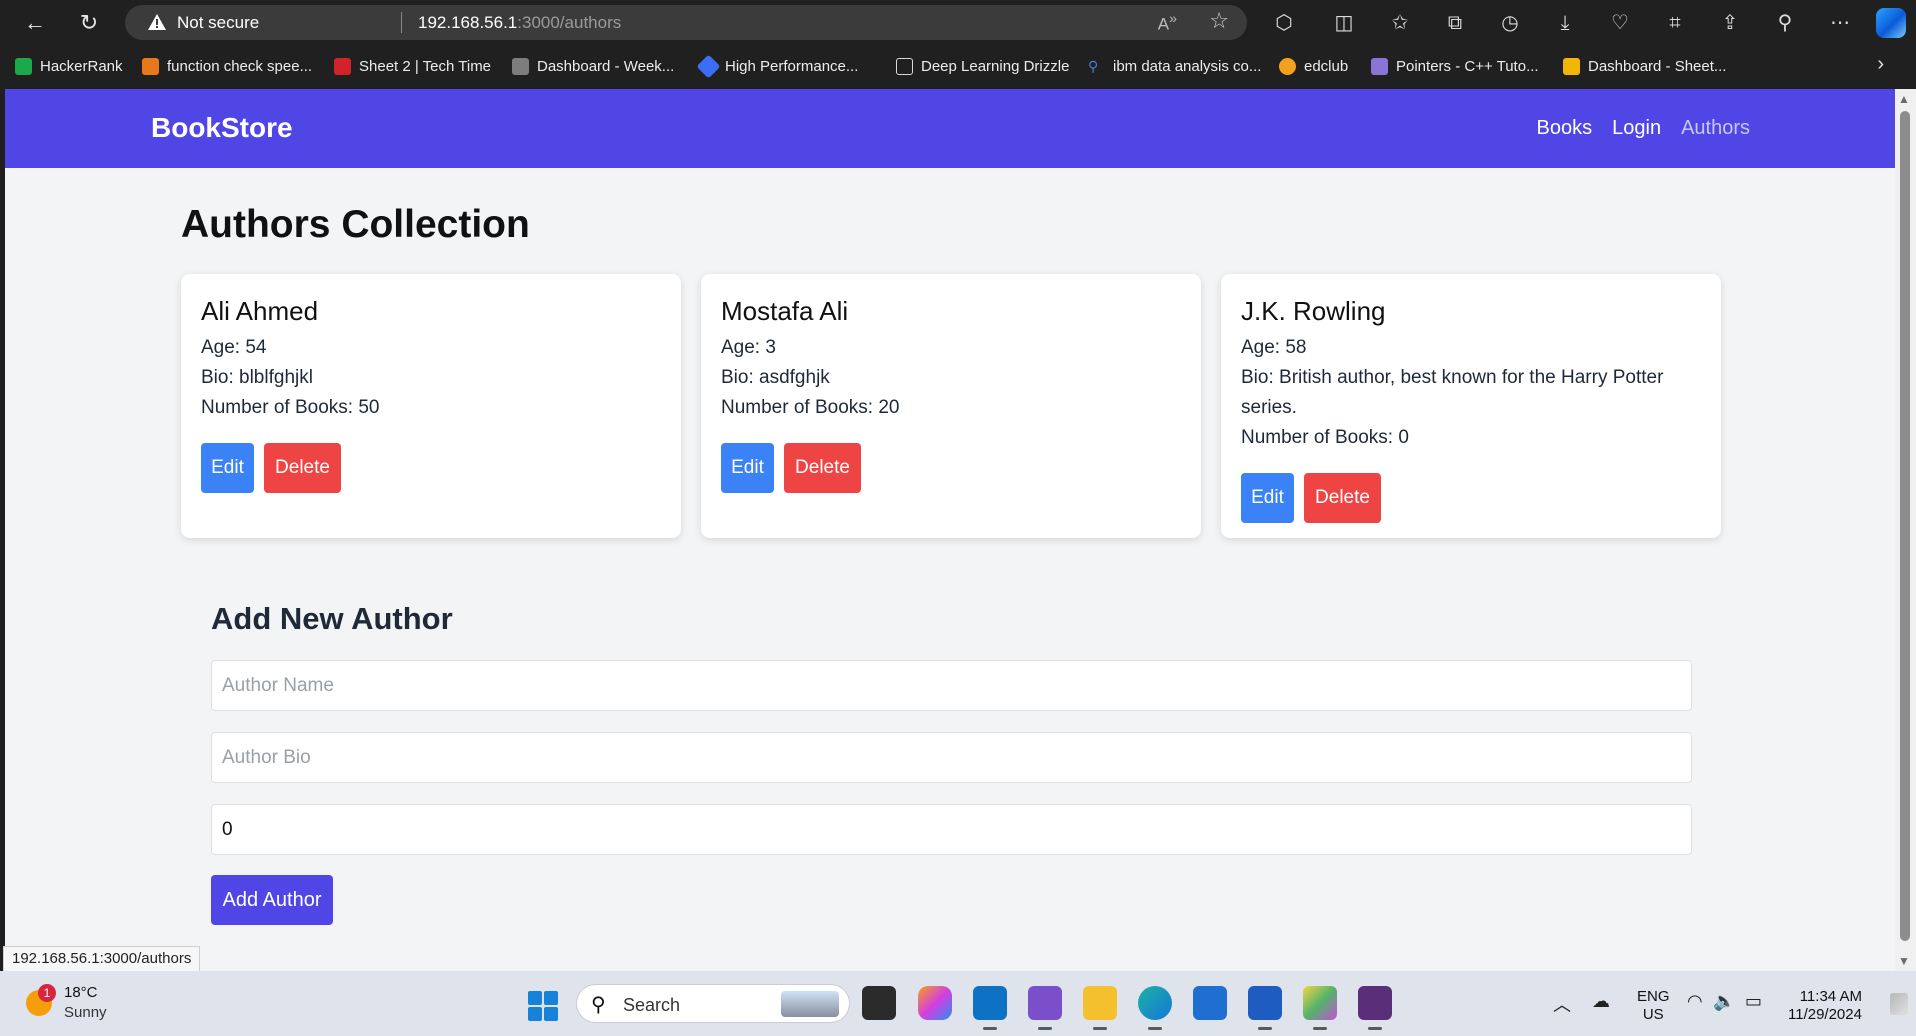 This screenshot has height=1036, width=1916. I want to click on share-icon: ⇪, so click(1730, 23).